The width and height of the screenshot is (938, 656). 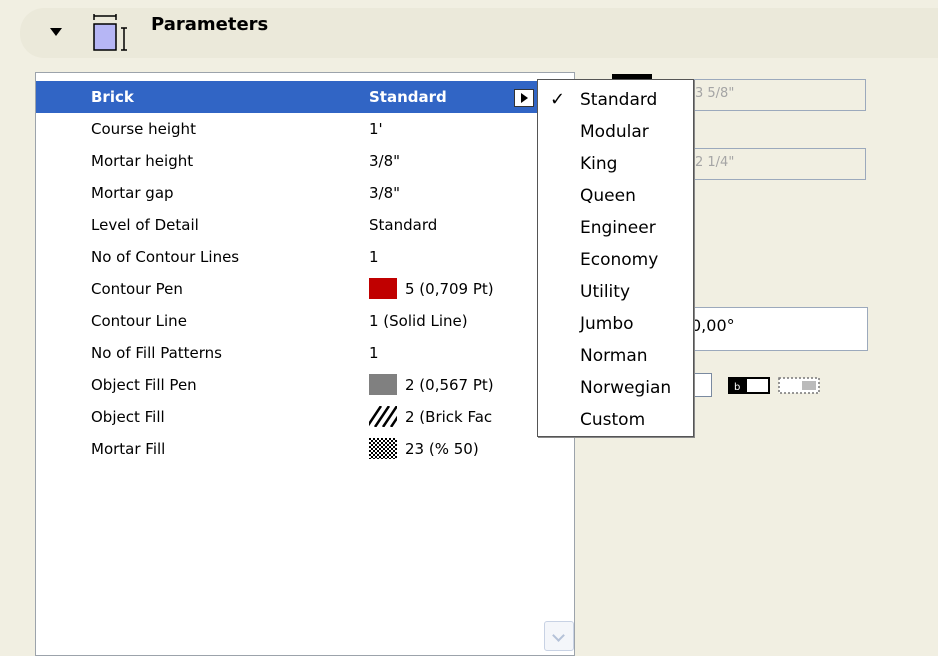 I want to click on dropdown-item-label: Modular, so click(x=614, y=132).